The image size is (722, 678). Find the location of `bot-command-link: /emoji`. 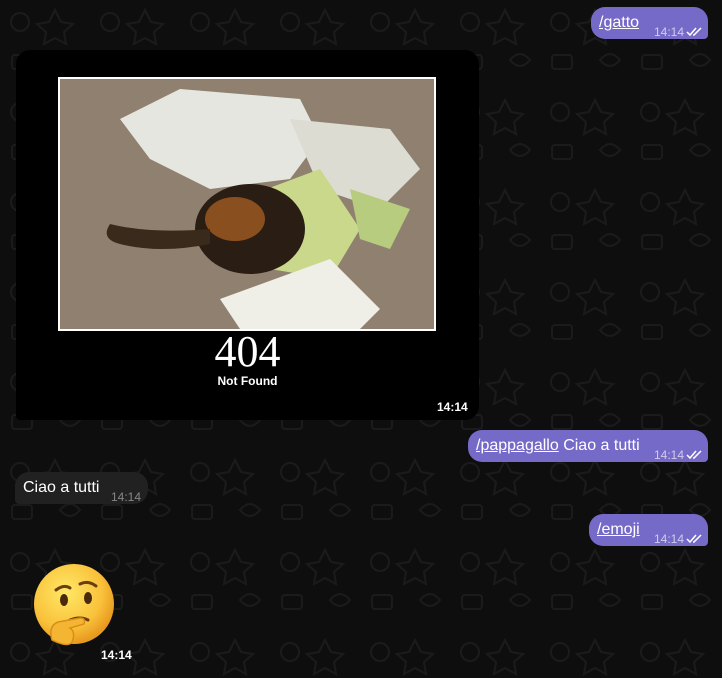

bot-command-link: /emoji is located at coordinates (618, 530).